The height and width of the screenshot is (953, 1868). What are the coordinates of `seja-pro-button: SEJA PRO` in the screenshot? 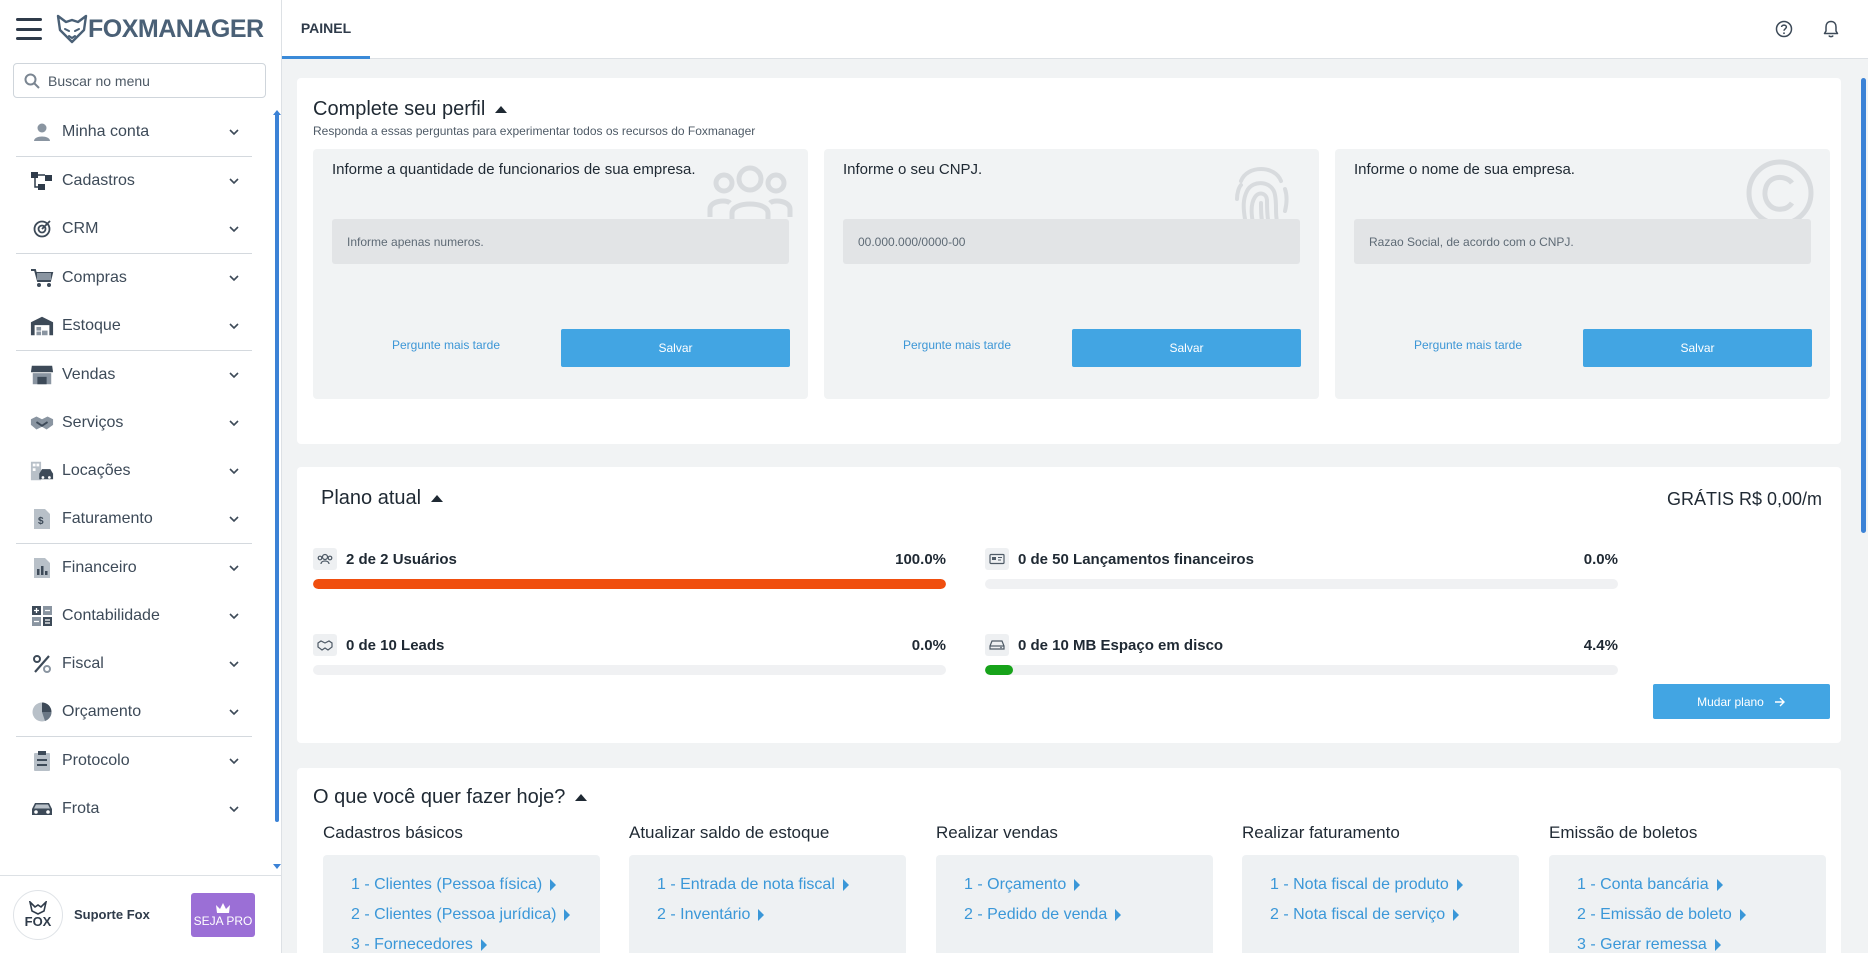 It's located at (223, 914).